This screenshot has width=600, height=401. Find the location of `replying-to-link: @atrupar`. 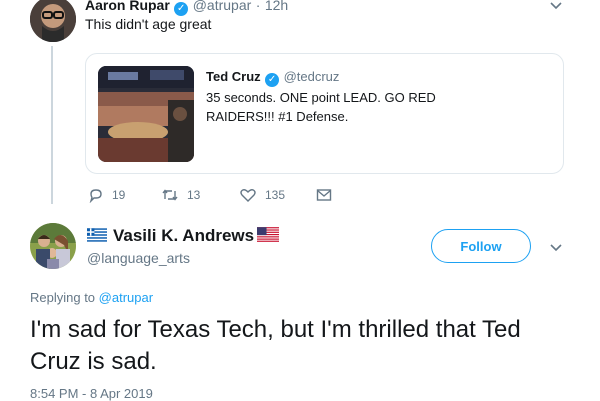

replying-to-link: @atrupar is located at coordinates (126, 297).